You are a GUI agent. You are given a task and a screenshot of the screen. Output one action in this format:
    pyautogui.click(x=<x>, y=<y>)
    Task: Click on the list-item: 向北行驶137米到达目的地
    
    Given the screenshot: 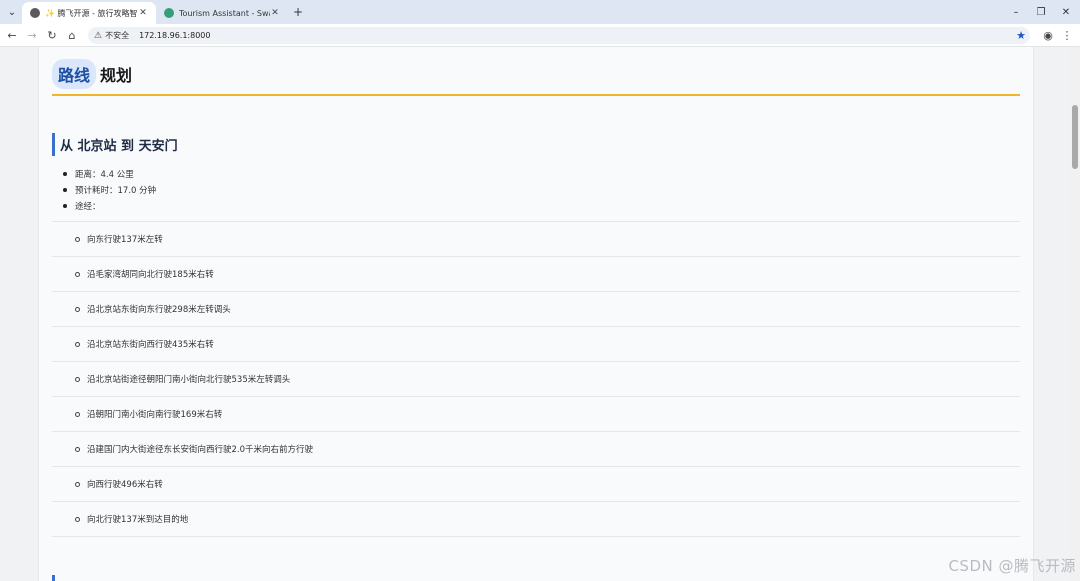 What is the action you would take?
    pyautogui.click(x=536, y=519)
    